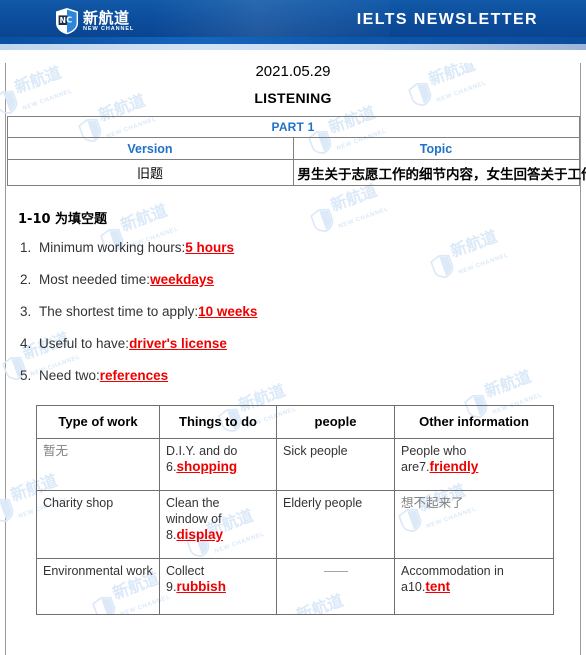  What do you see at coordinates (335, 422) in the screenshot?
I see `column-header-people: people` at bounding box center [335, 422].